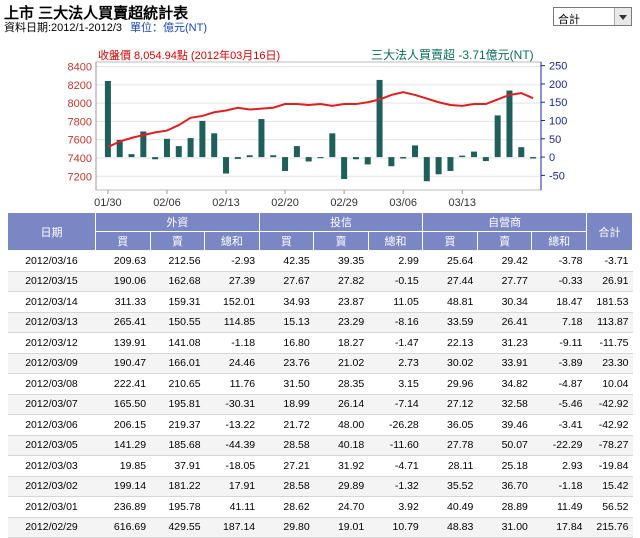  I want to click on table-cell: 236.89, so click(123, 507).